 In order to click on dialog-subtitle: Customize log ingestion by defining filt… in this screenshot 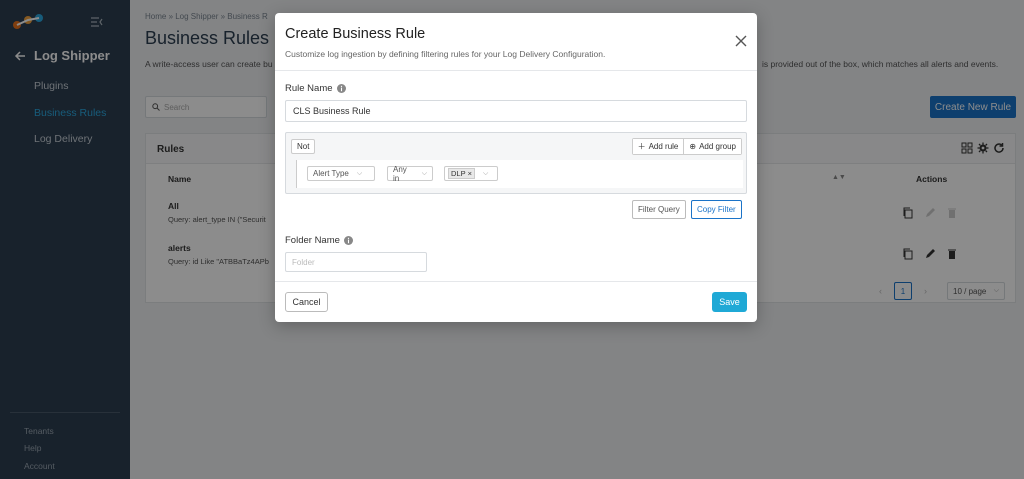, I will do `click(445, 54)`.